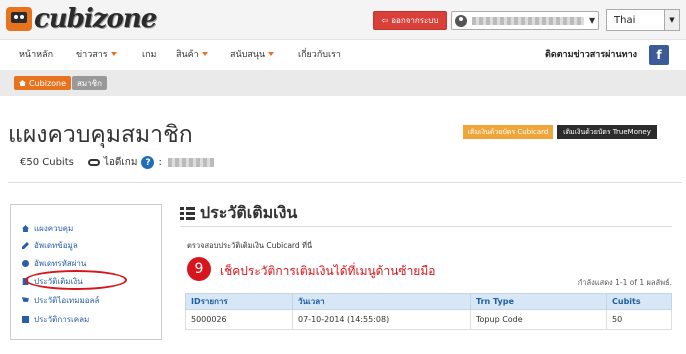 The image size is (686, 354). I want to click on nav-item-label: หน้าหลัก, so click(36, 55).